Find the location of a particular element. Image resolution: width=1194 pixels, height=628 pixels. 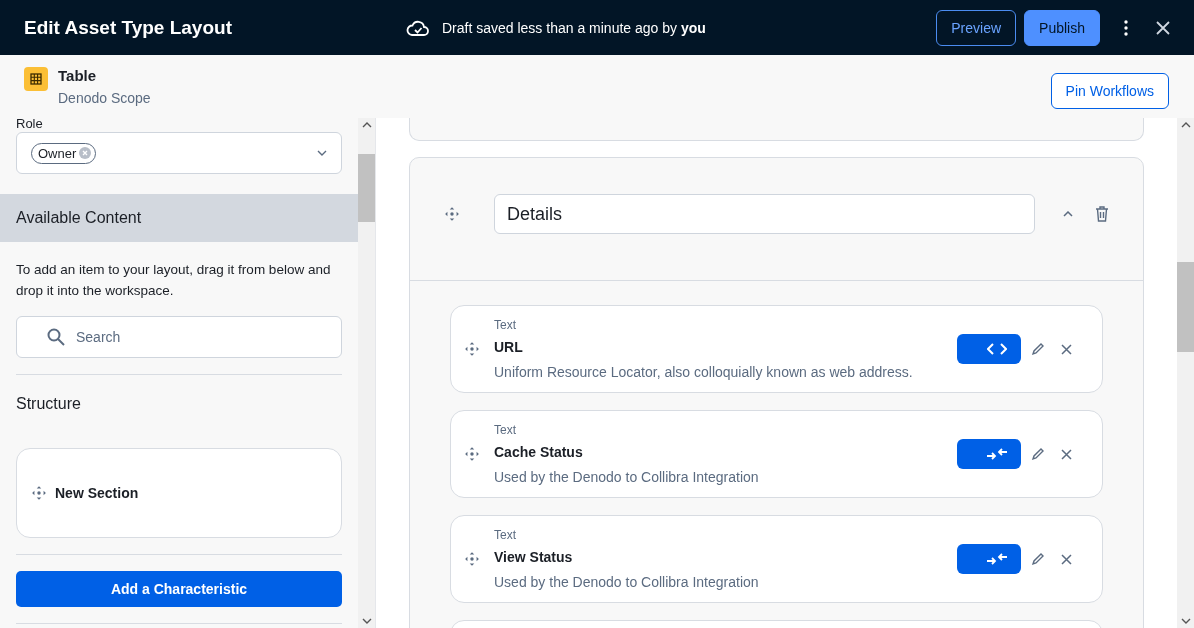

field-card: Text Cache Status Used by the Denodo to Collibra Integration is located at coordinates (776, 454).